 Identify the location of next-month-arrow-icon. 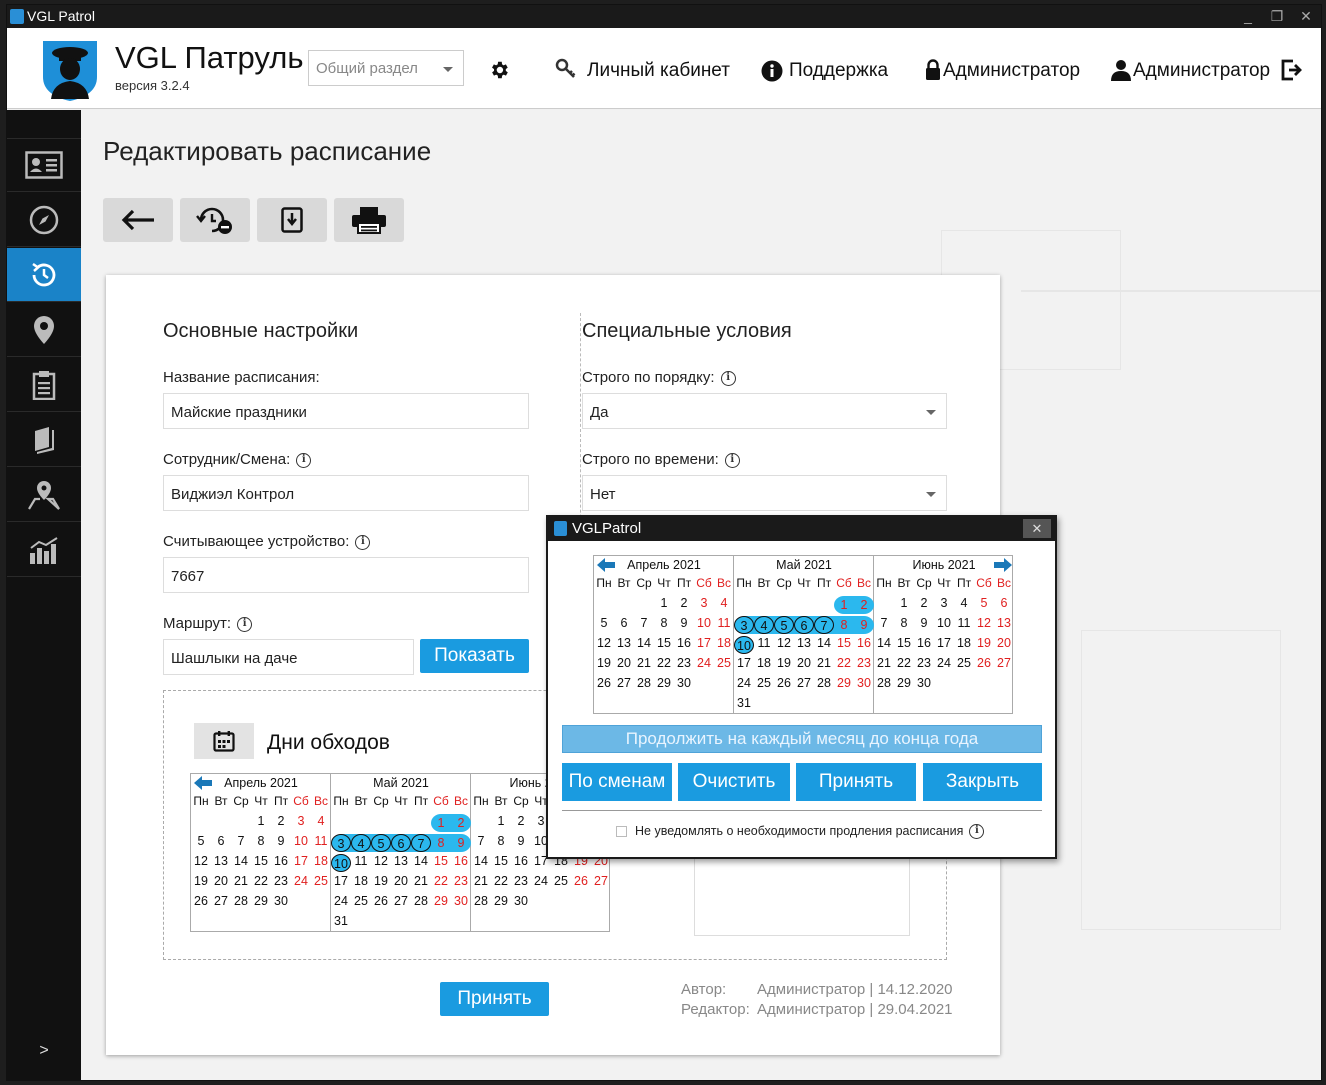
(1003, 567).